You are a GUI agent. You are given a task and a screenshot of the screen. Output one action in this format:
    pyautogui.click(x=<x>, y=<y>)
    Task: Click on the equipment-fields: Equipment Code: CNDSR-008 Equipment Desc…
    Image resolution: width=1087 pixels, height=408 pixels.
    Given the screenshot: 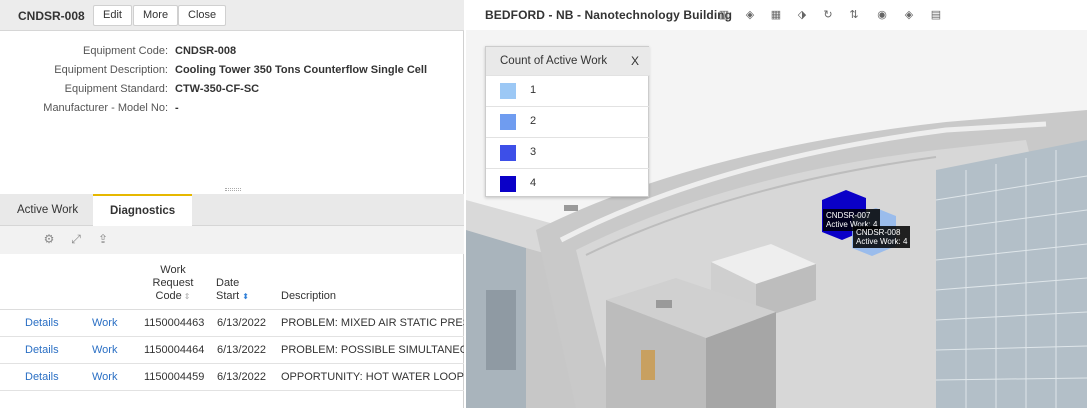 What is the action you would take?
    pyautogui.click(x=232, y=83)
    